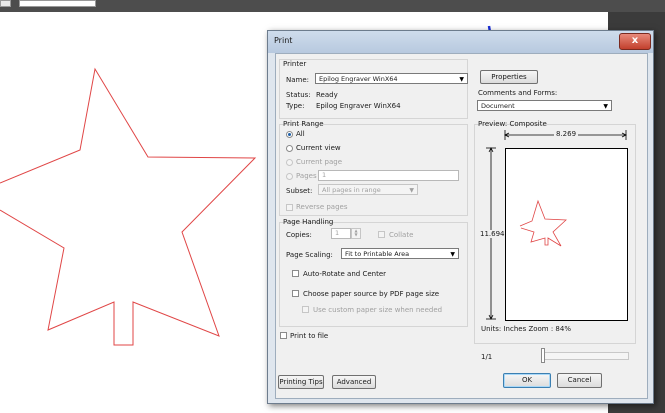 This screenshot has width=665, height=413. What do you see at coordinates (295, 64) in the screenshot?
I see `printer-section-label: Printer` at bounding box center [295, 64].